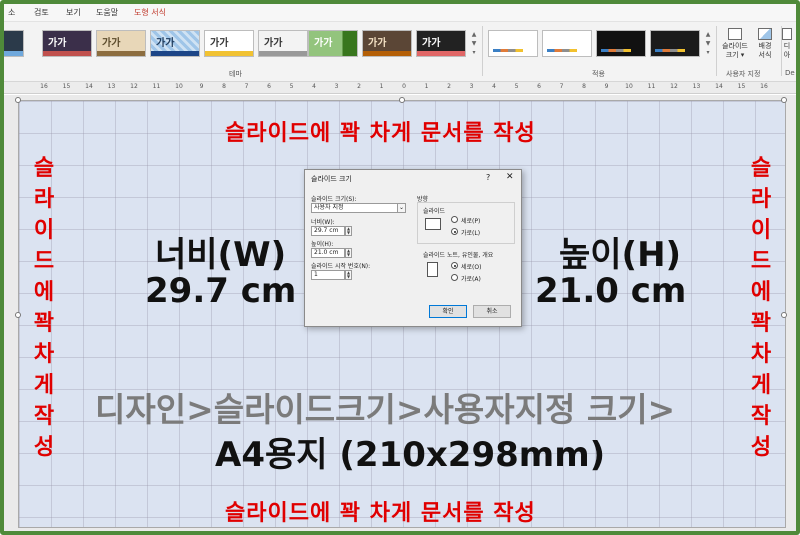 This screenshot has width=800, height=535. I want to click on tab-shape-format: 도형 서식, so click(150, 12).